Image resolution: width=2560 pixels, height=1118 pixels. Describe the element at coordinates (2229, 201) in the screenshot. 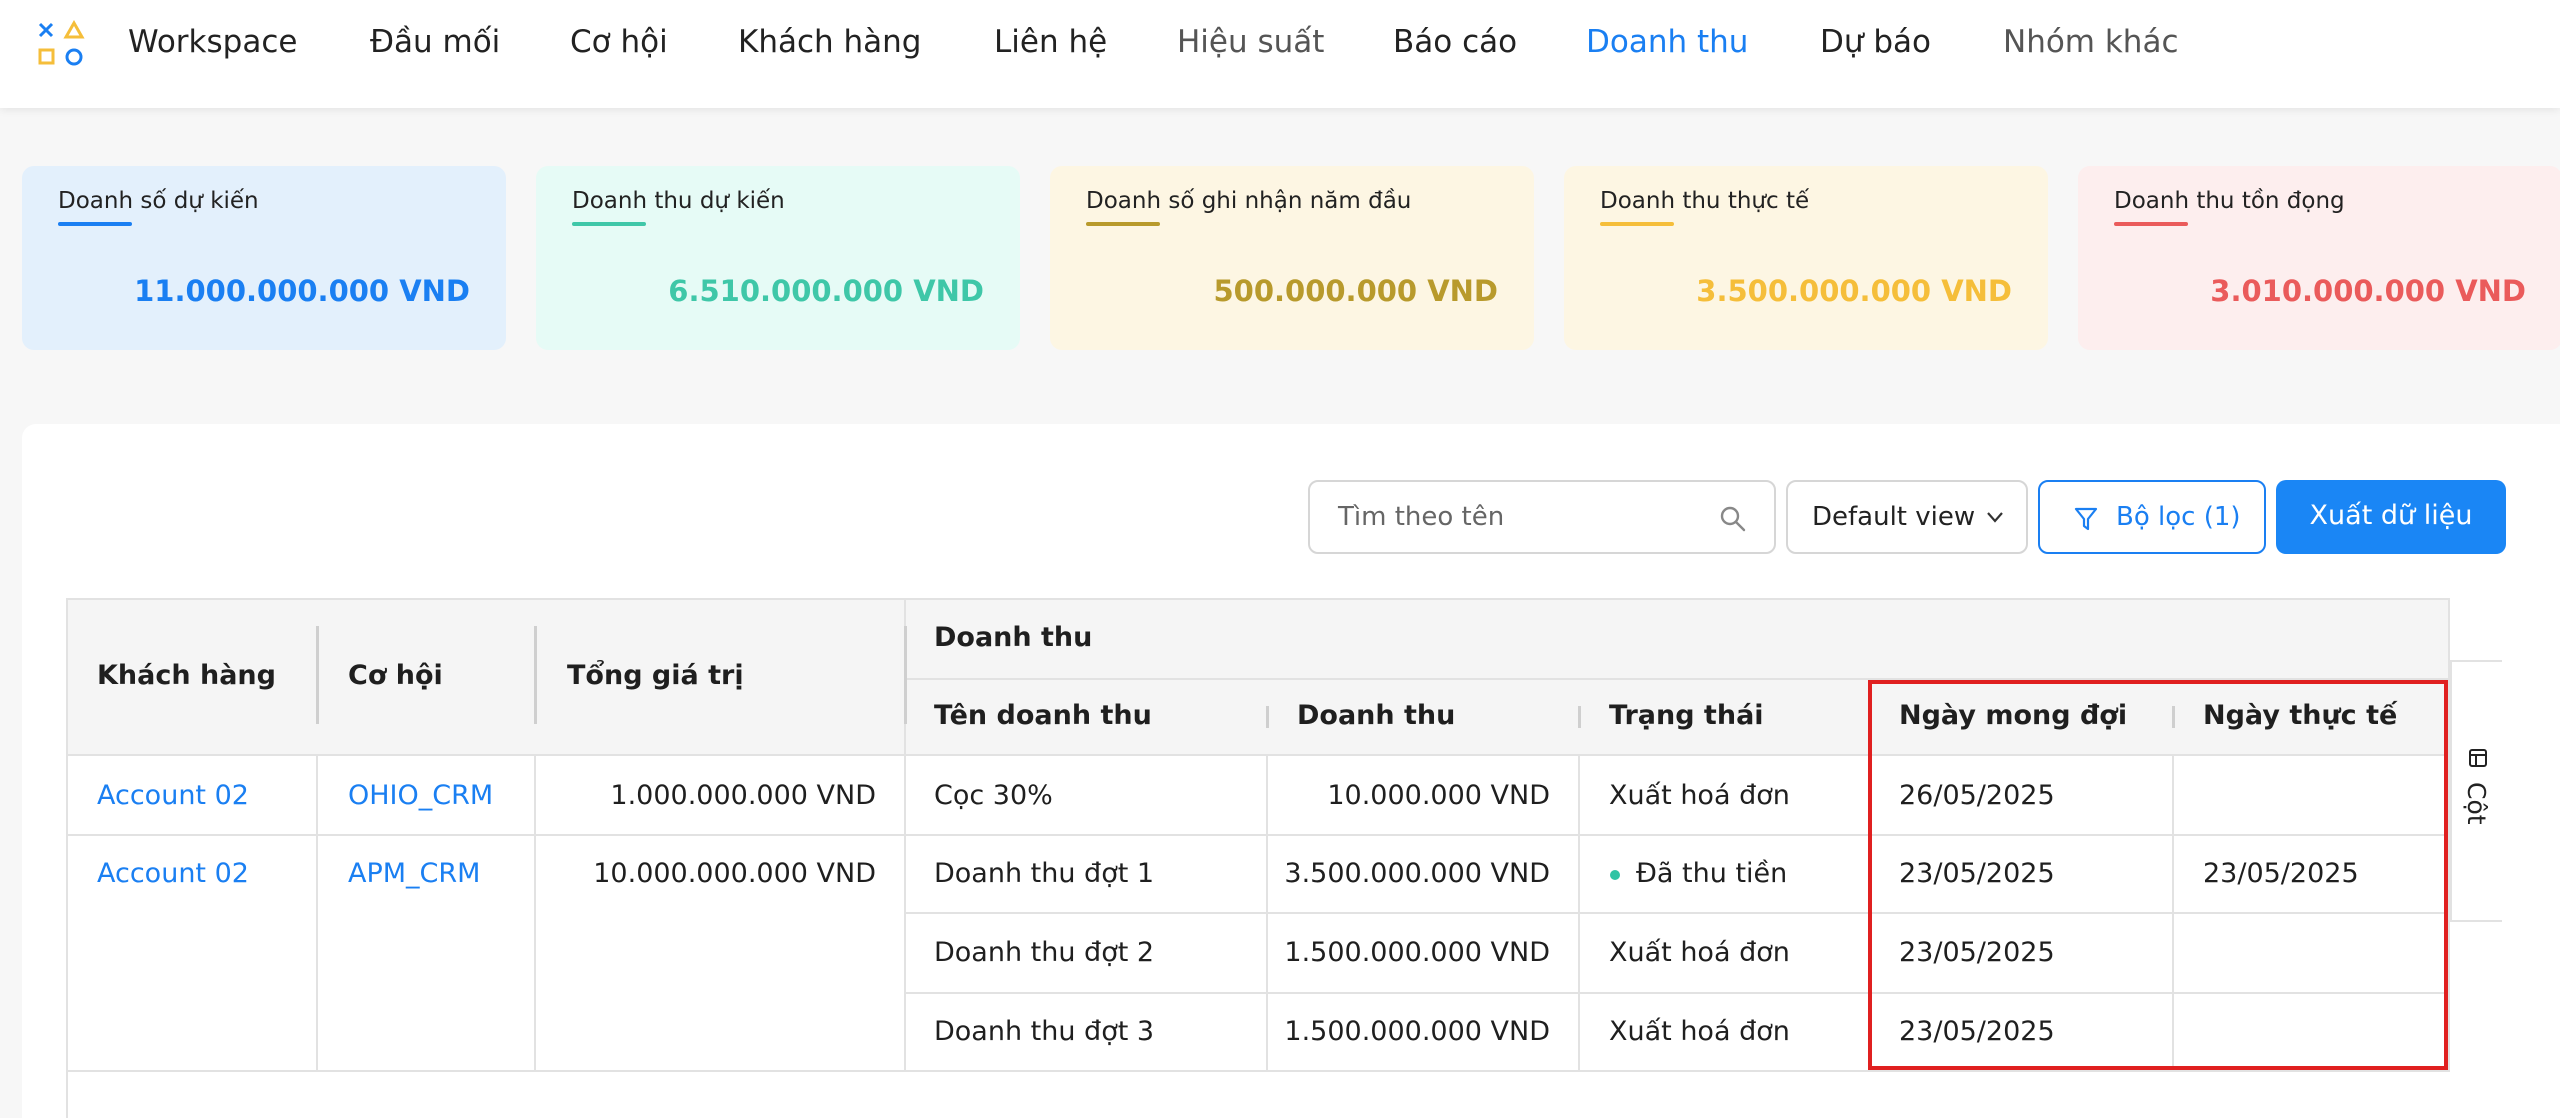

I see `stat-card-label: Doanh thu tồn đọng` at that location.